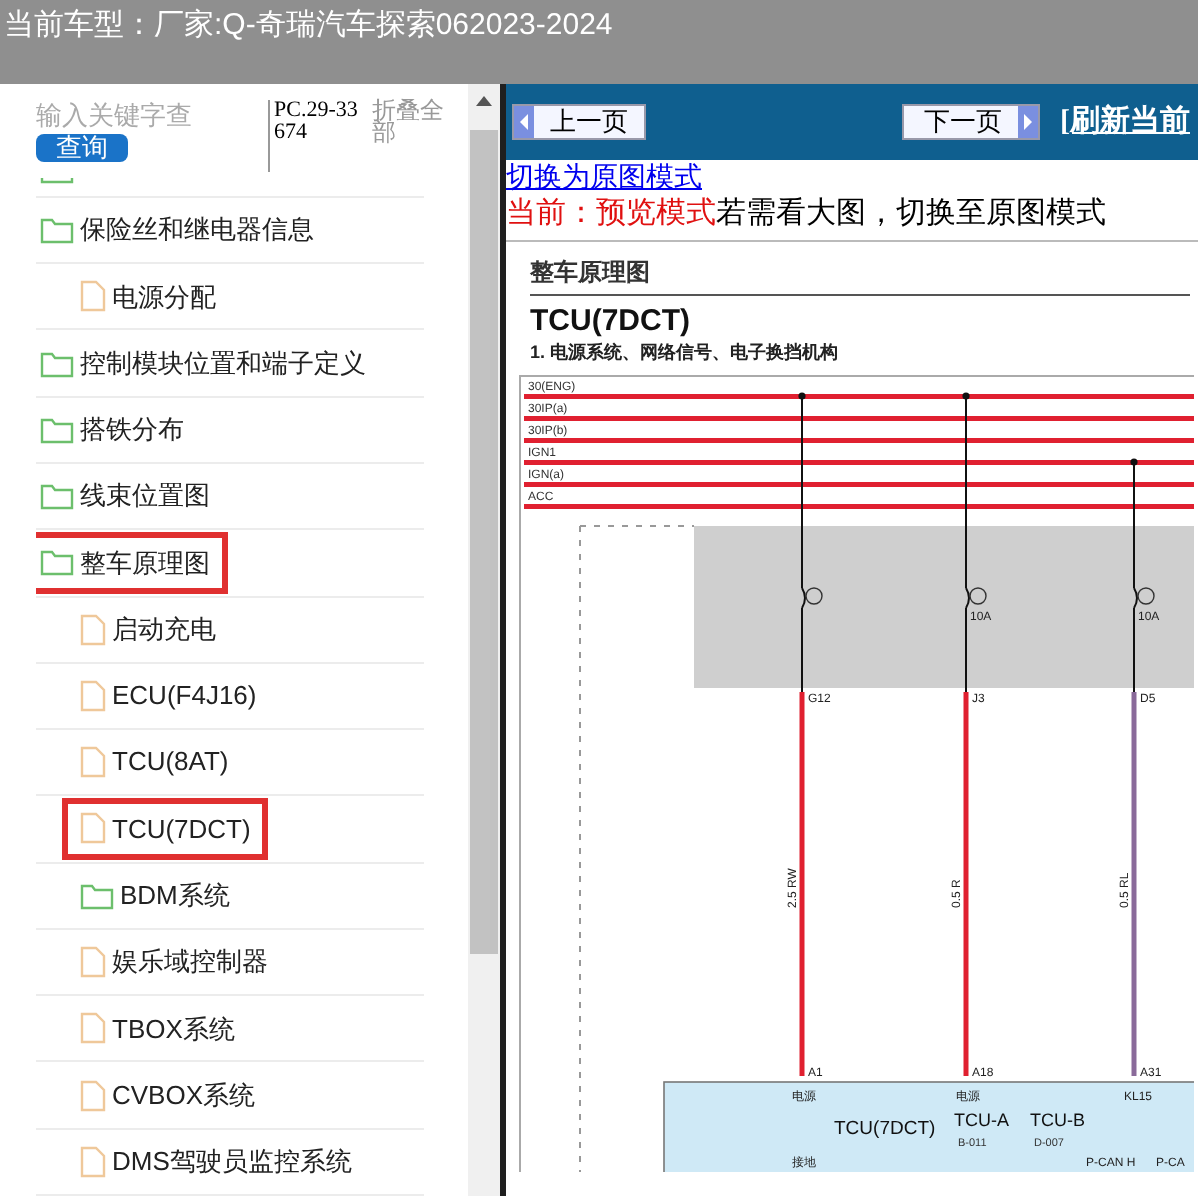 This screenshot has height=1196, width=1198. I want to click on previous-page-button: 上一页, so click(579, 122).